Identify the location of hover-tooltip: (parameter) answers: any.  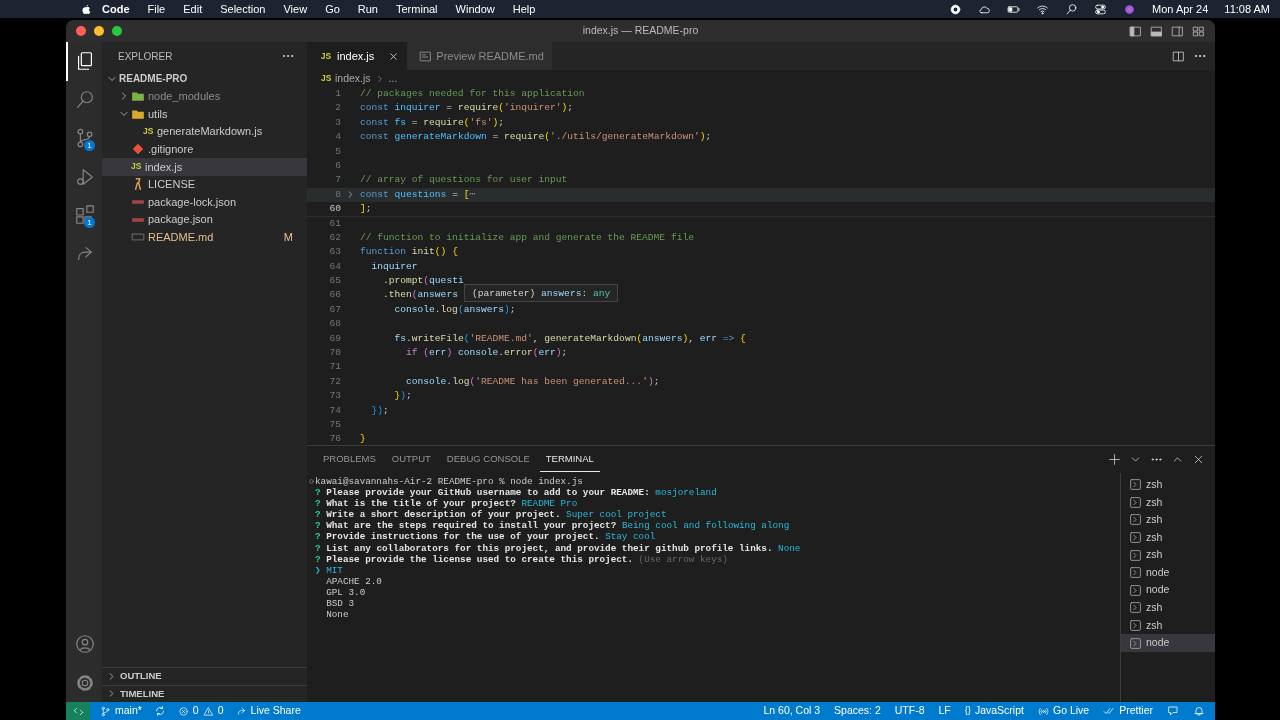
(541, 293).